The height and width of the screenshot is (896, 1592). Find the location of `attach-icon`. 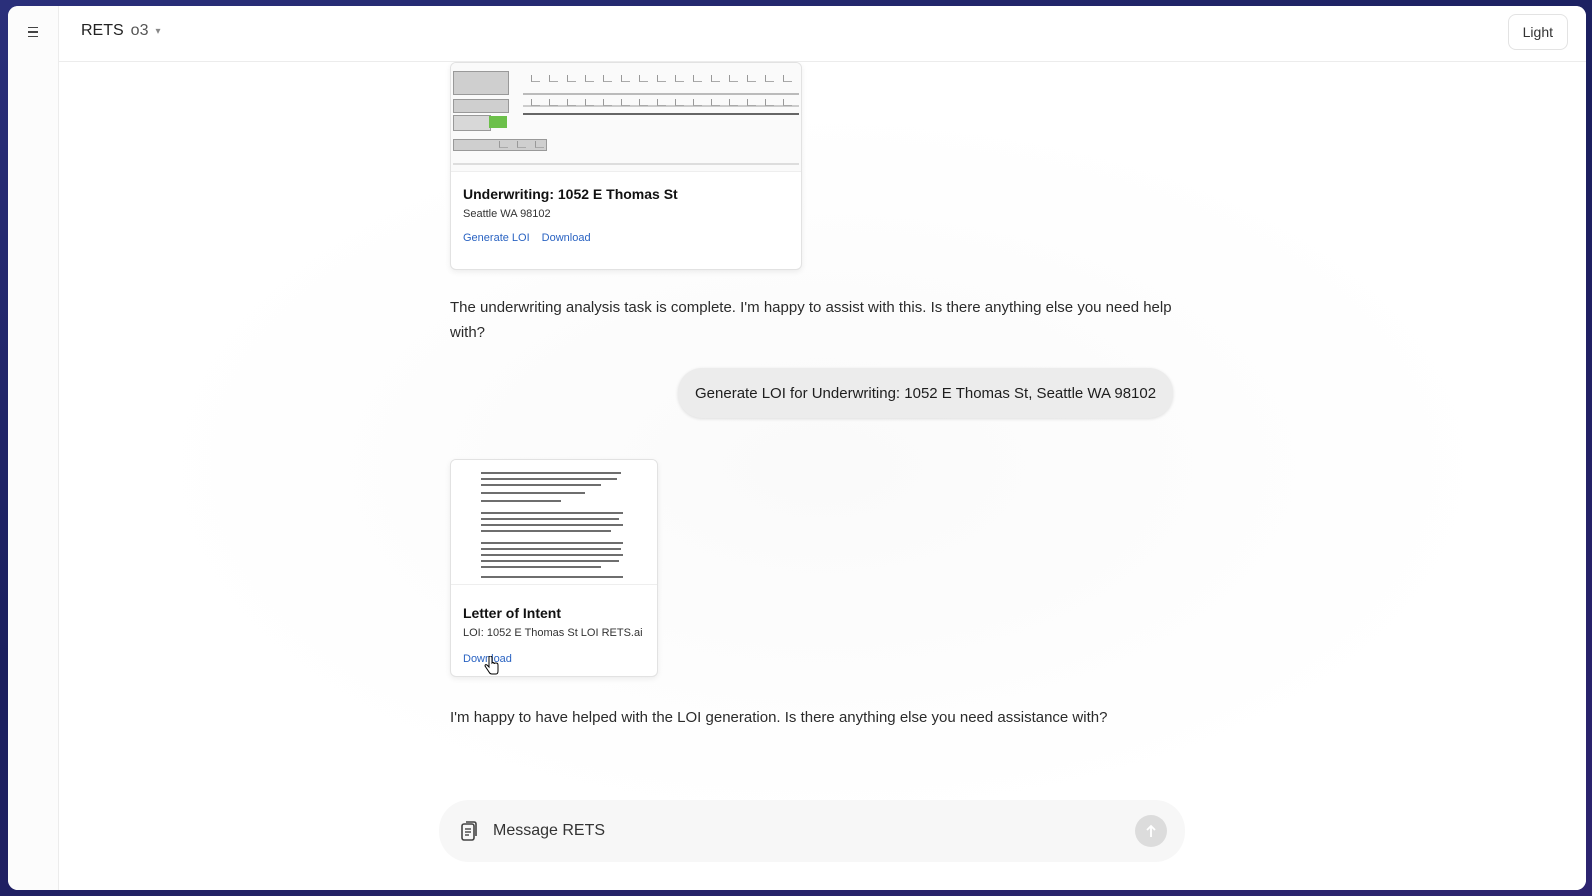

attach-icon is located at coordinates (469, 831).